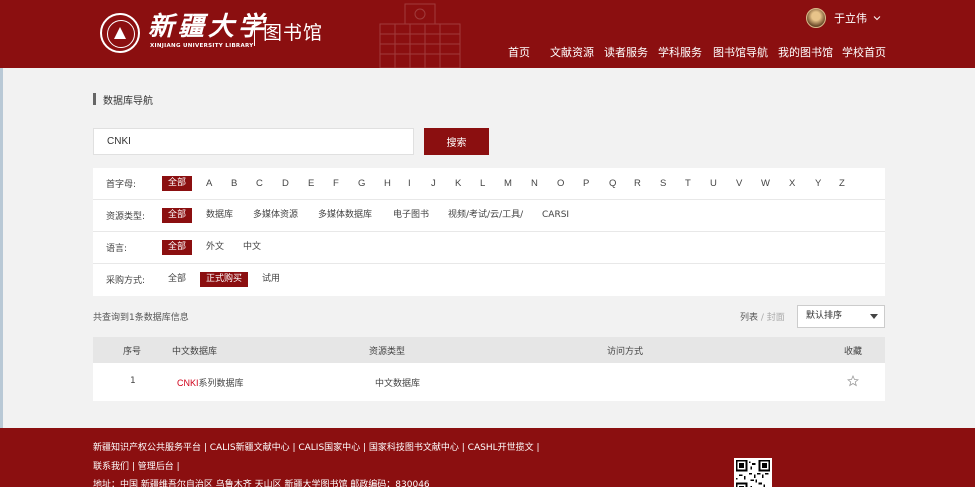  I want to click on filter-letter: N, so click(534, 183).